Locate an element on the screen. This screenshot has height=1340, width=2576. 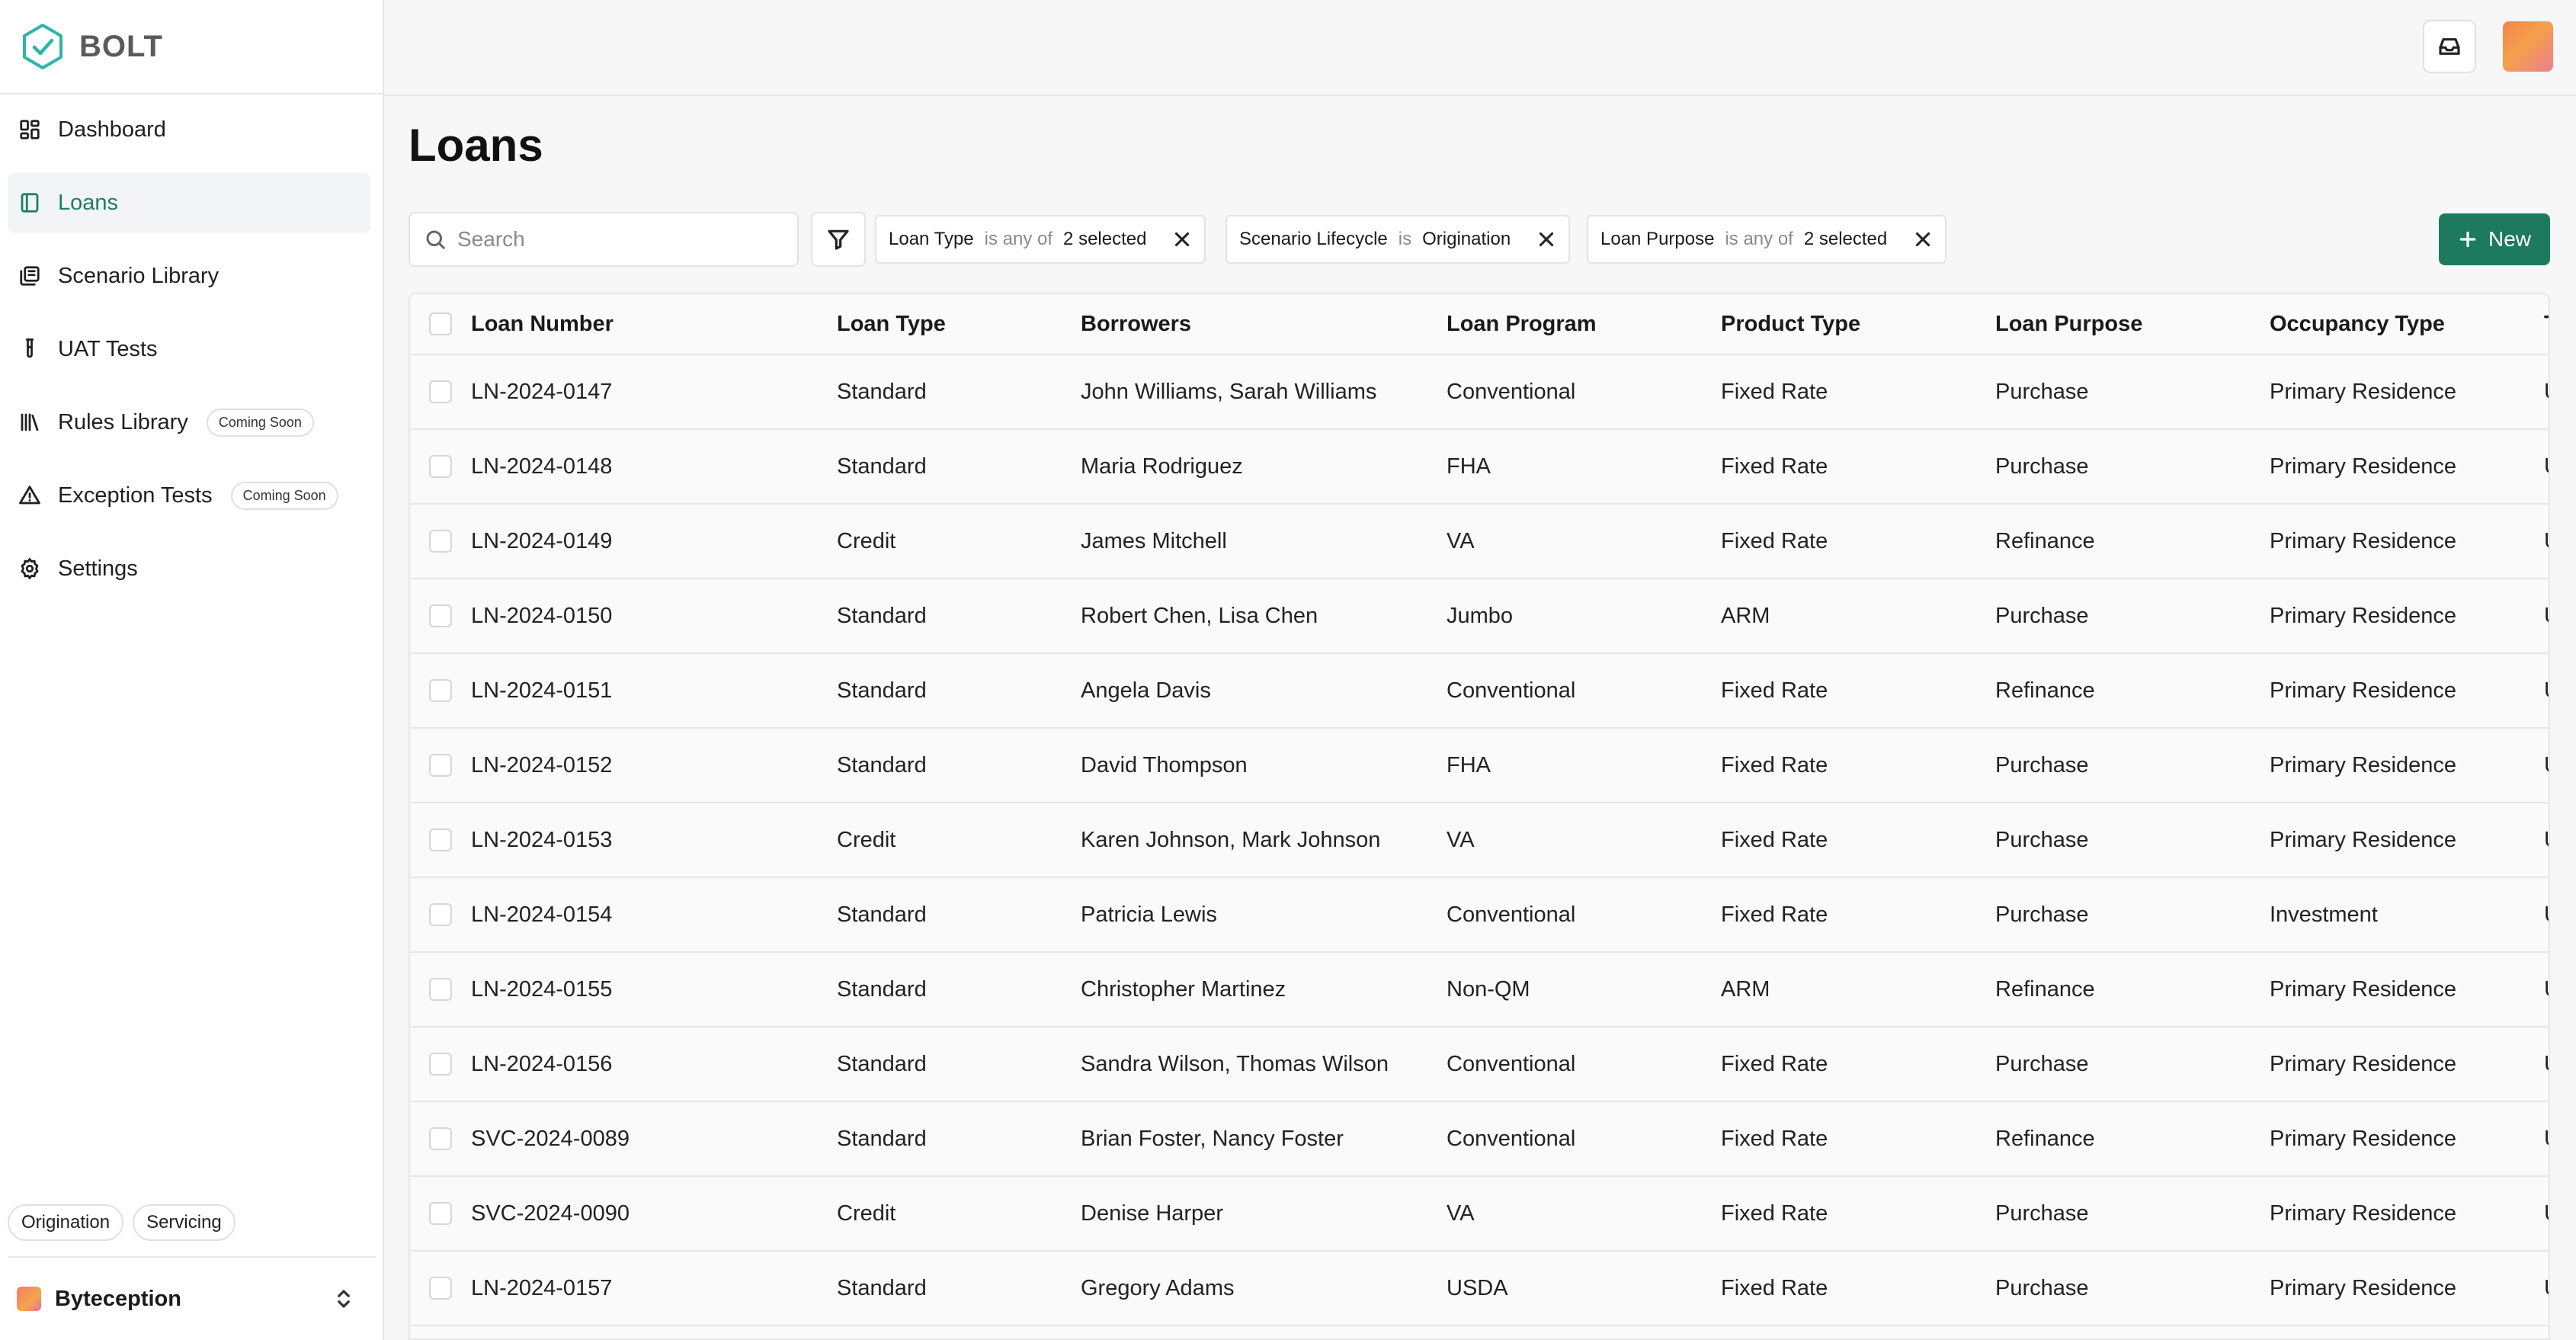
table-cell: USDA is located at coordinates (1477, 1287).